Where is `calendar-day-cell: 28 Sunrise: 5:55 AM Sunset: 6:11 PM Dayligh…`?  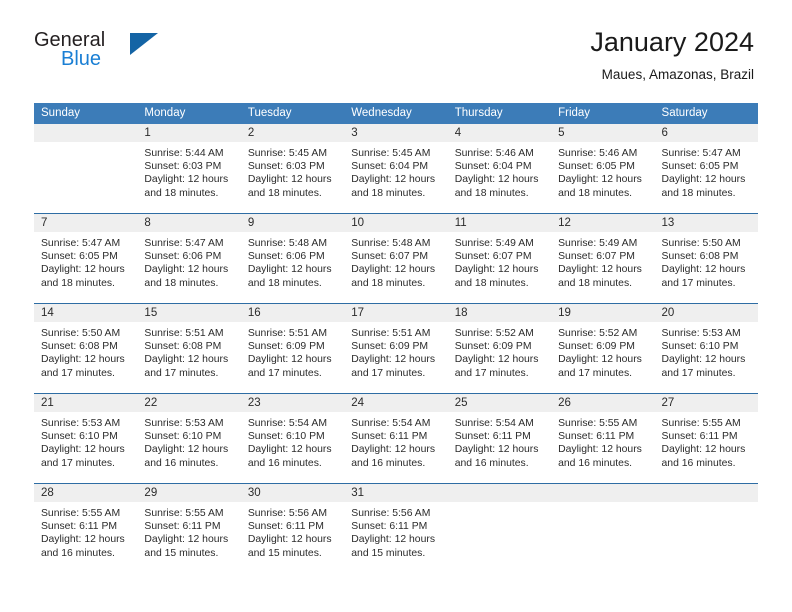 calendar-day-cell: 28 Sunrise: 5:55 AM Sunset: 6:11 PM Dayligh… is located at coordinates (86, 528).